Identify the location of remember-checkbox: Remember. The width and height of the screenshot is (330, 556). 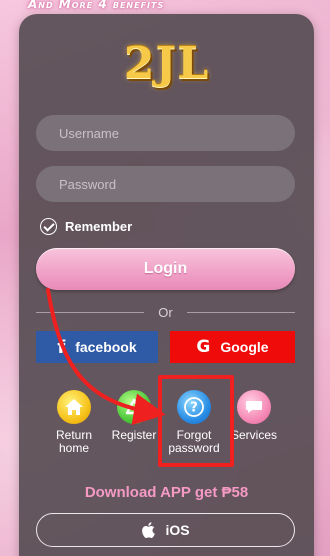
(86, 226).